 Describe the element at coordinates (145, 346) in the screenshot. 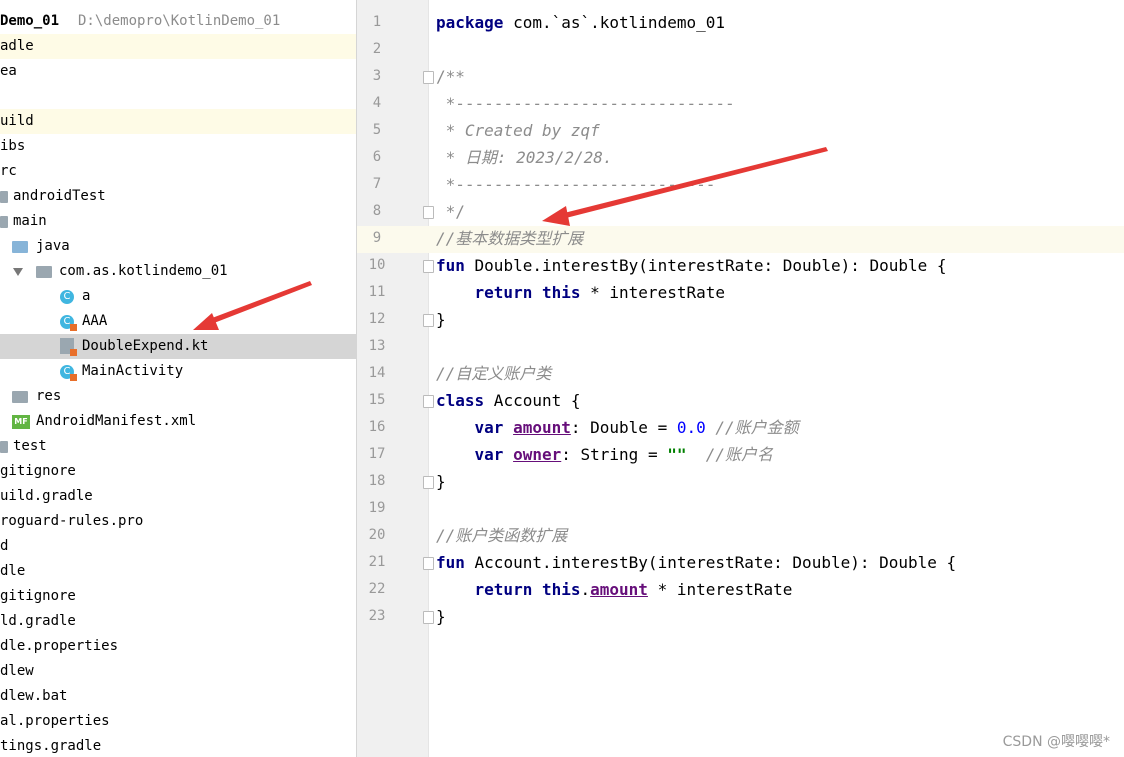

I see `tree-item-label: DoubleExpend.kt` at that location.